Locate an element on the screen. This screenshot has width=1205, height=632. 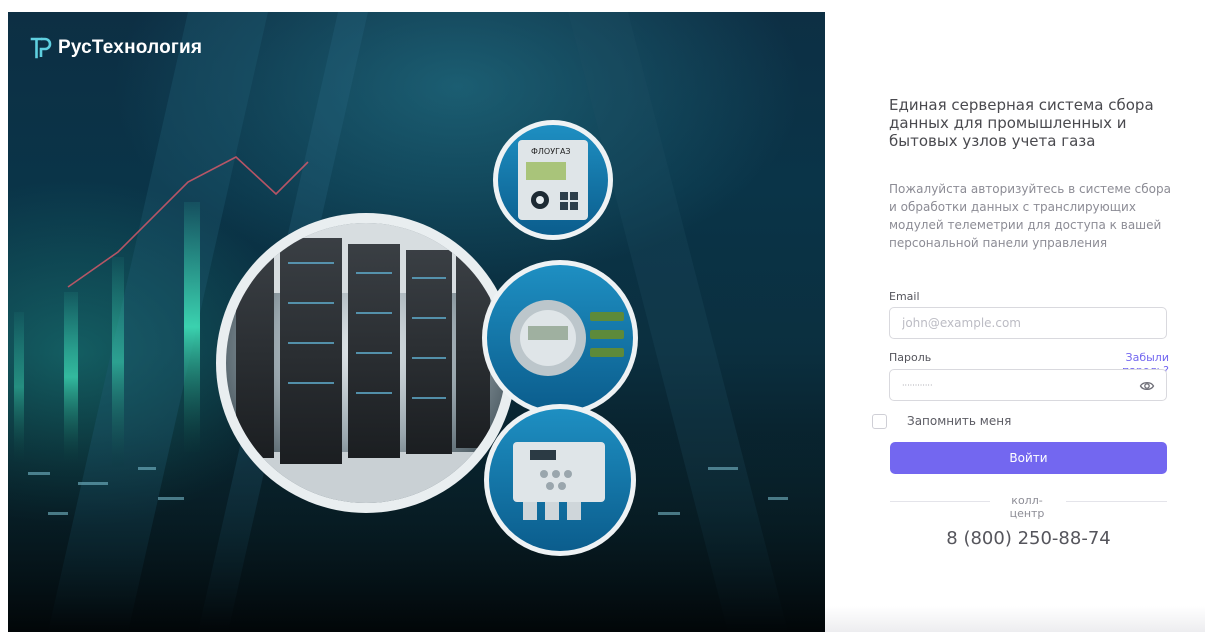
brand-logo: РусТехнология is located at coordinates (116, 48).